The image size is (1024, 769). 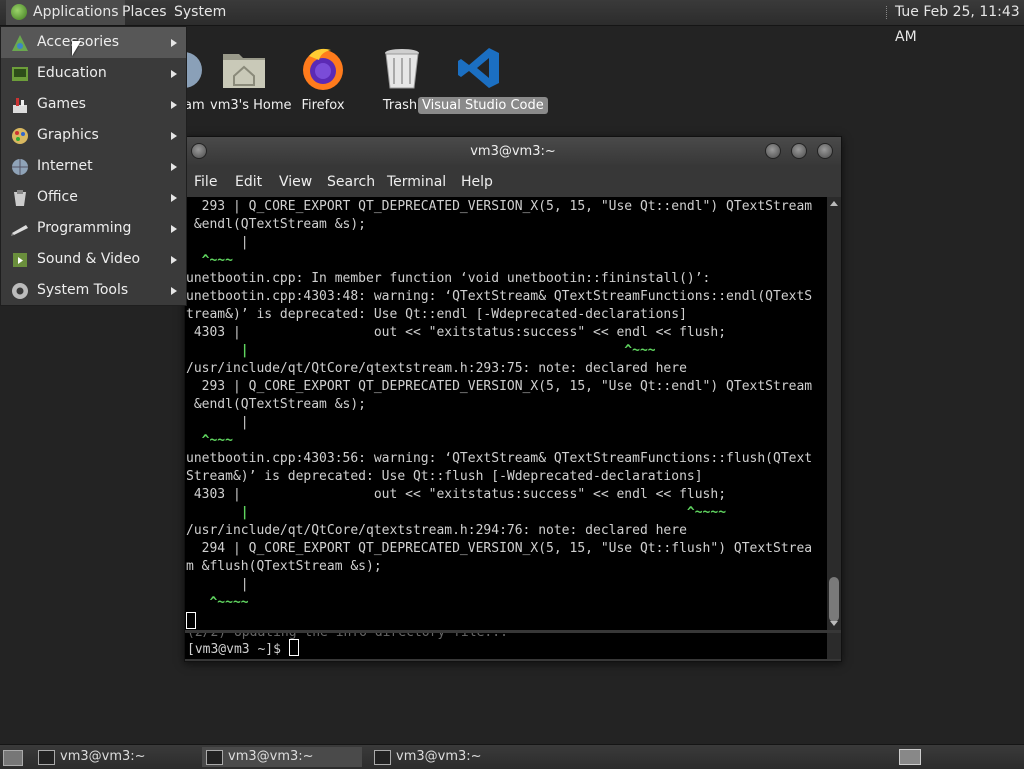 What do you see at coordinates (61, 104) in the screenshot?
I see `menu-item-label: Games` at bounding box center [61, 104].